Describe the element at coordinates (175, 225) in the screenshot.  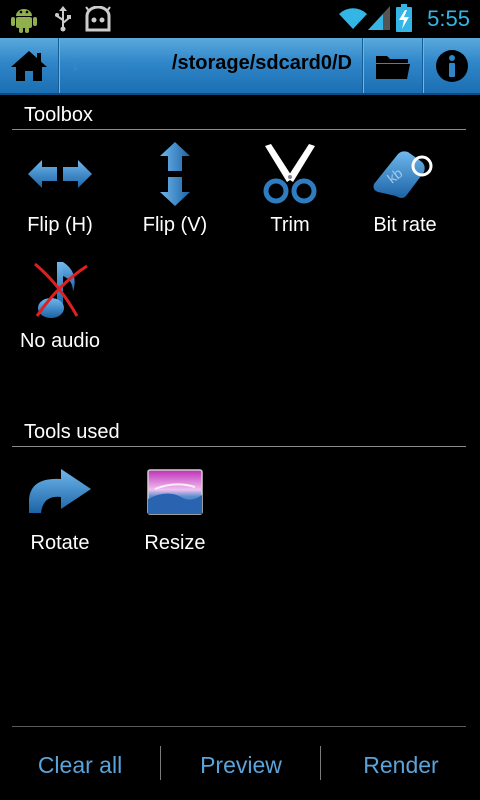
I see `tool-label: Flip (V)` at that location.